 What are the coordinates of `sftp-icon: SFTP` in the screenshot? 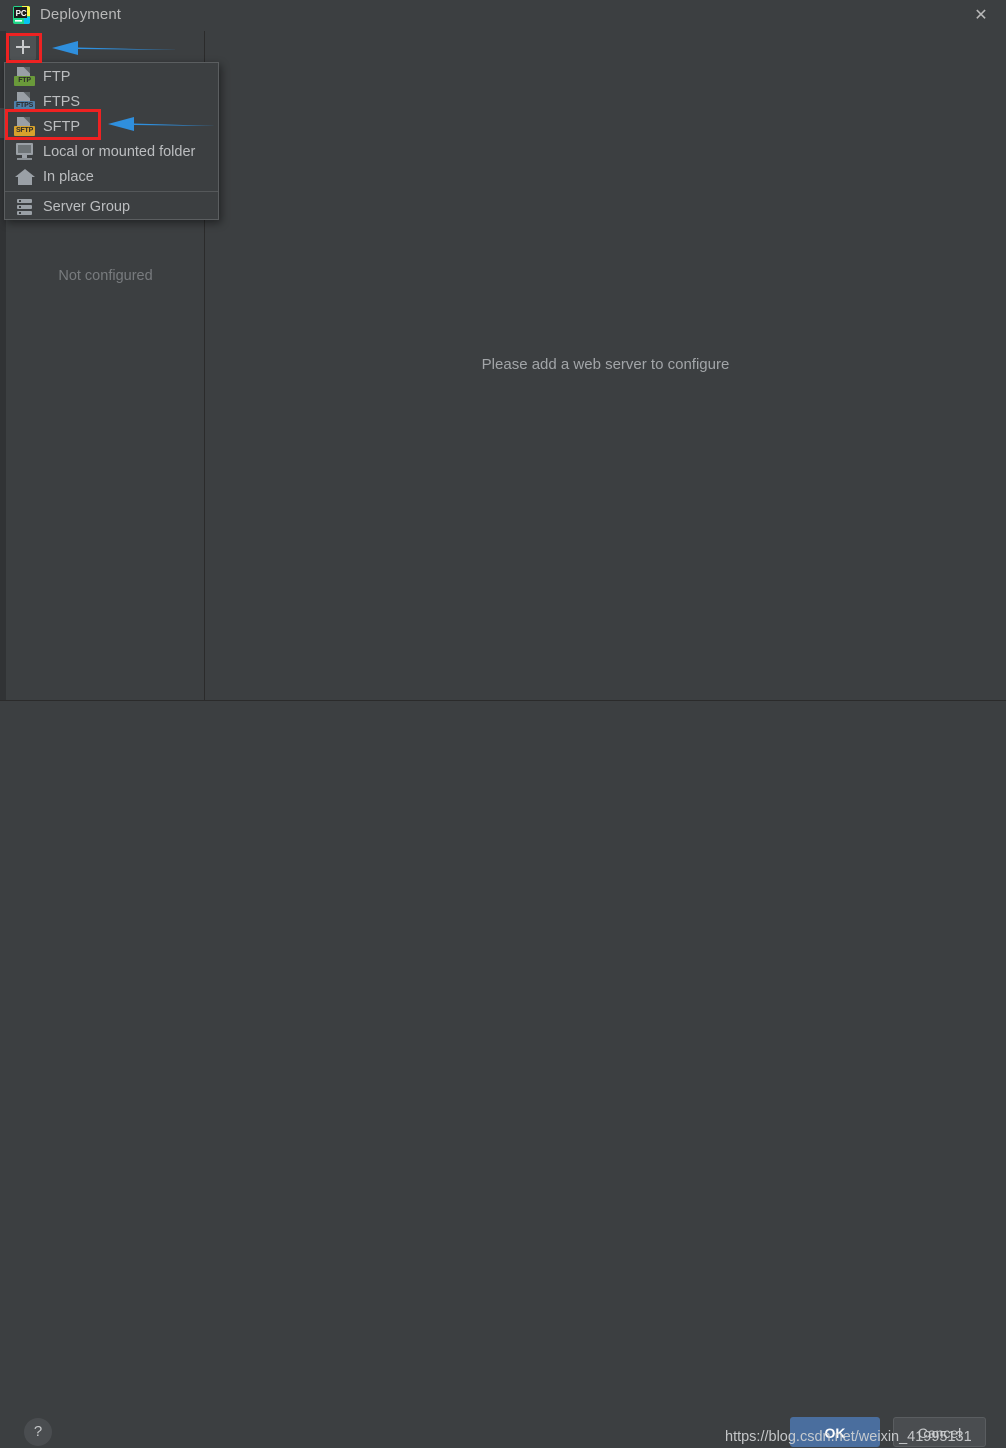 It's located at (25, 126).